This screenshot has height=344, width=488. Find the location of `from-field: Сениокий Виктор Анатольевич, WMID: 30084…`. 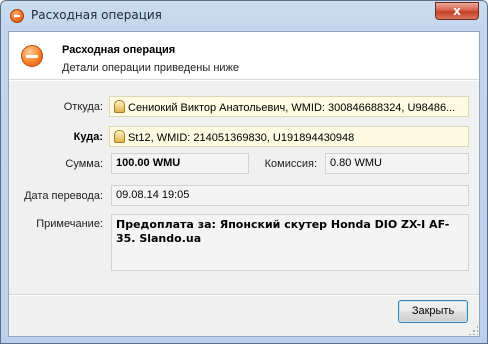

from-field: Сениокий Виктор Анатольевич, WMID: 30084… is located at coordinates (289, 106).